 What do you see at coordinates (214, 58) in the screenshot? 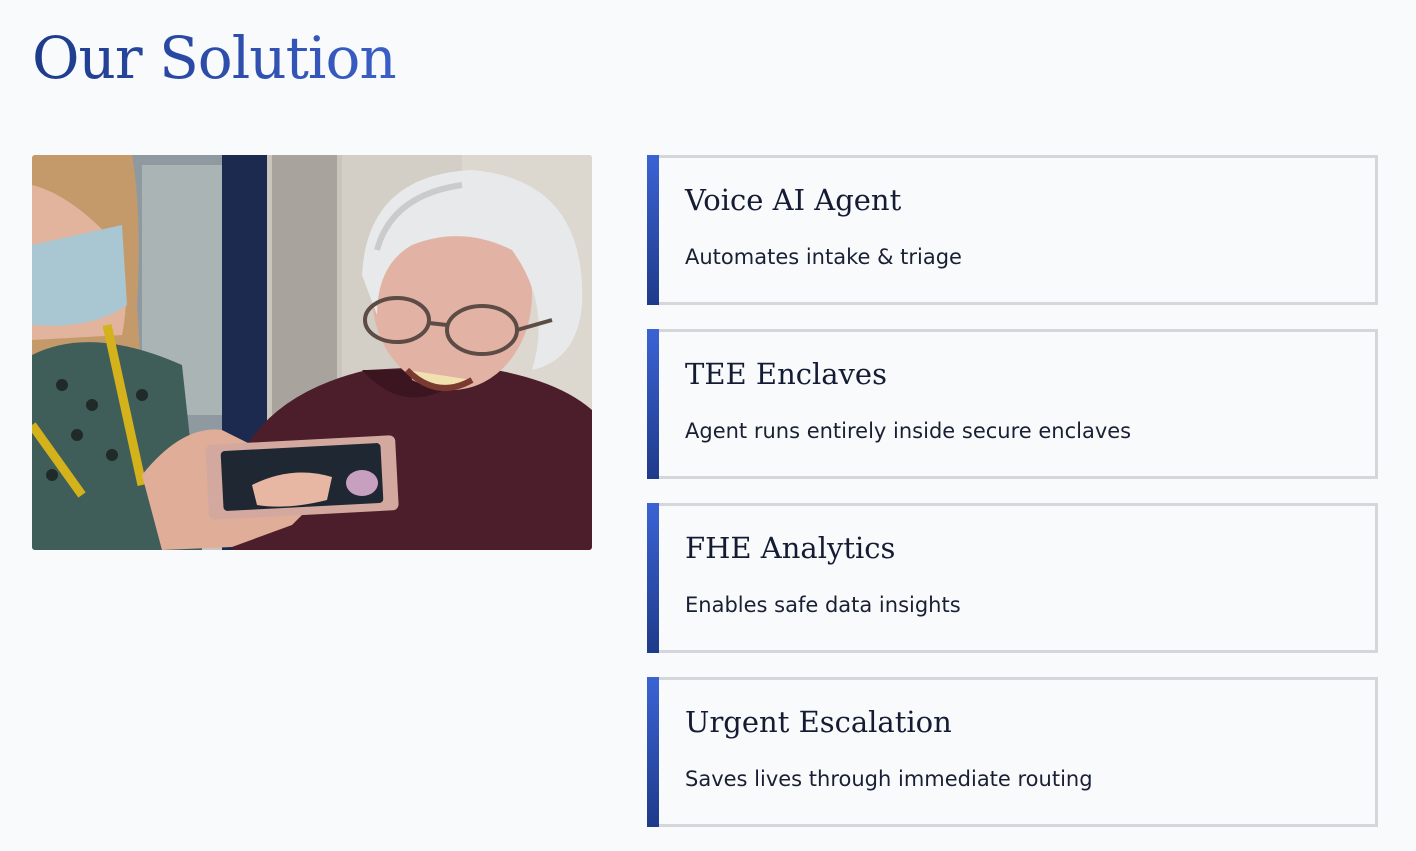
I see `page-title: Our Solution` at bounding box center [214, 58].